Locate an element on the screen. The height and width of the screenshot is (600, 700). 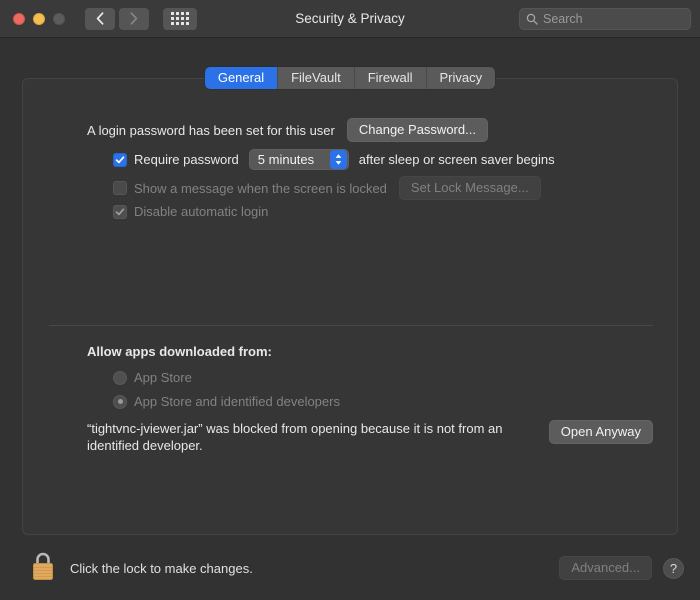
require-password-label: Require password is located at coordinates (186, 159).